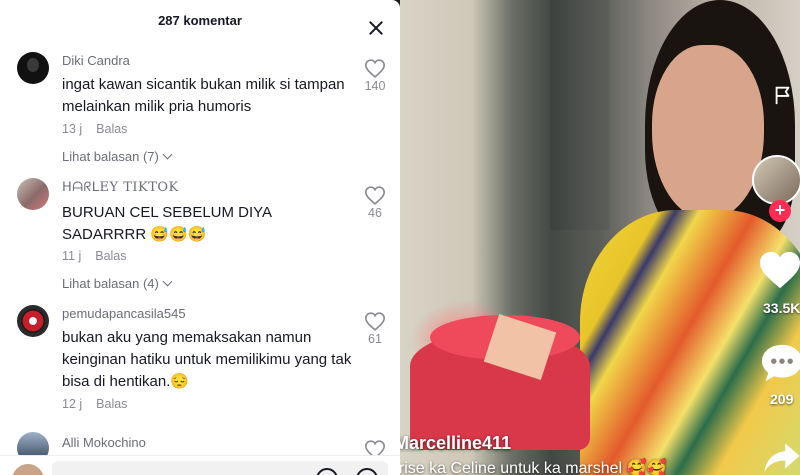  What do you see at coordinates (780, 211) in the screenshot?
I see `follow-plus-icon: +` at bounding box center [780, 211].